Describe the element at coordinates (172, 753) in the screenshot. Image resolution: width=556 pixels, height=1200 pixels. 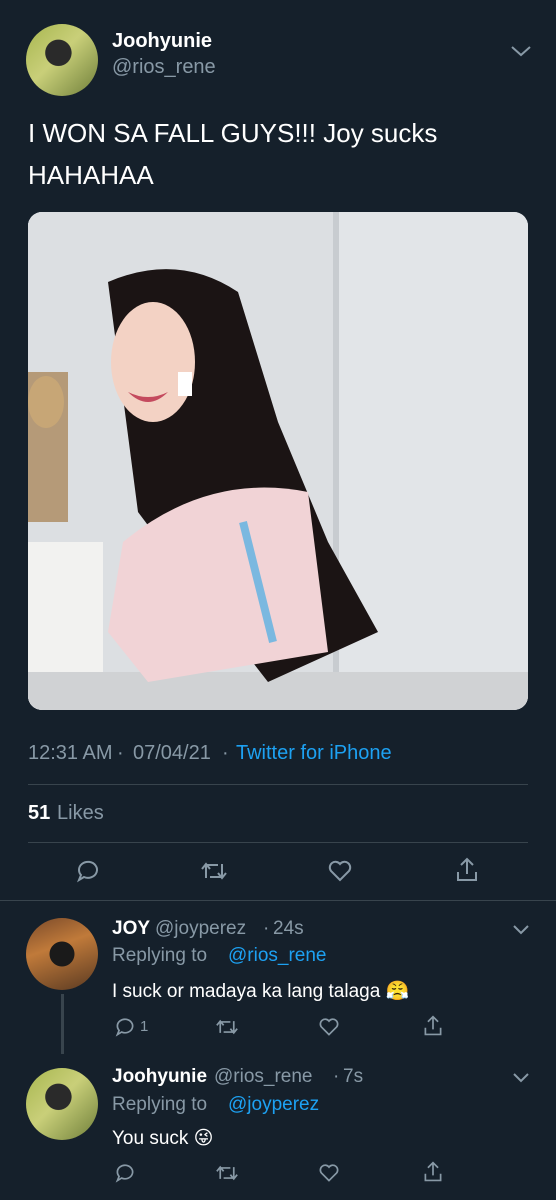
I see `tweet-date: 07/04/21` at that location.